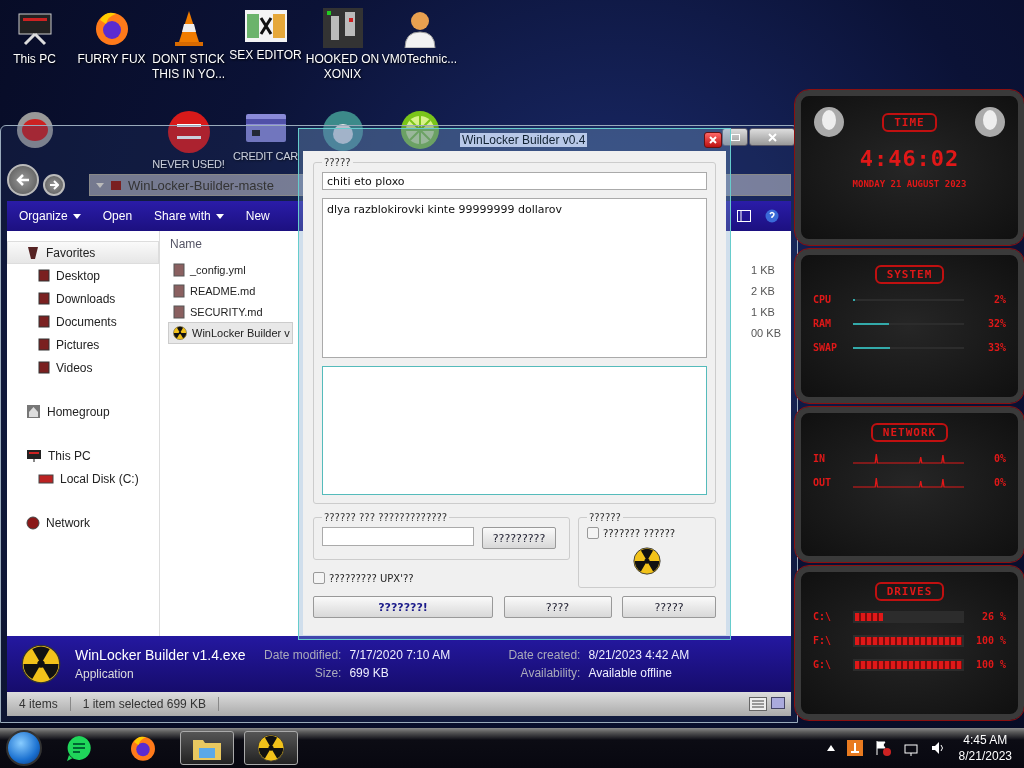  What do you see at coordinates (557, 607) in the screenshot?
I see `dialog-button: ????` at bounding box center [557, 607].